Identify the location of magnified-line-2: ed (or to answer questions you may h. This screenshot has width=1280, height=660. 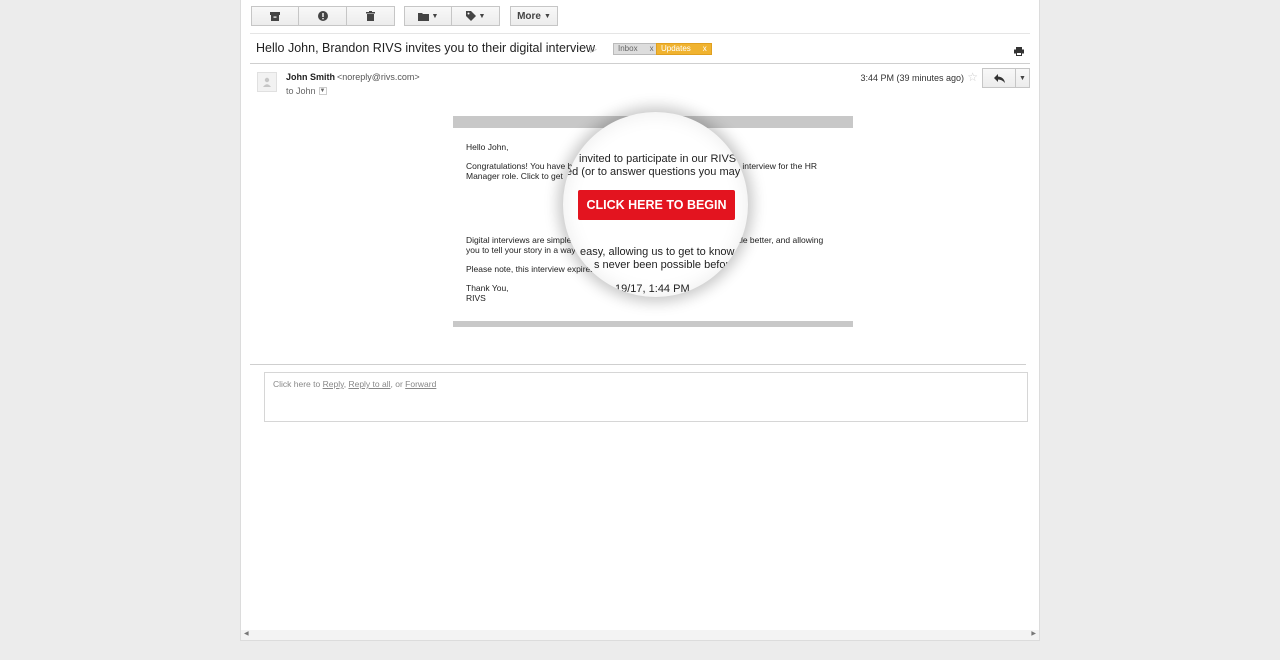
(657, 172).